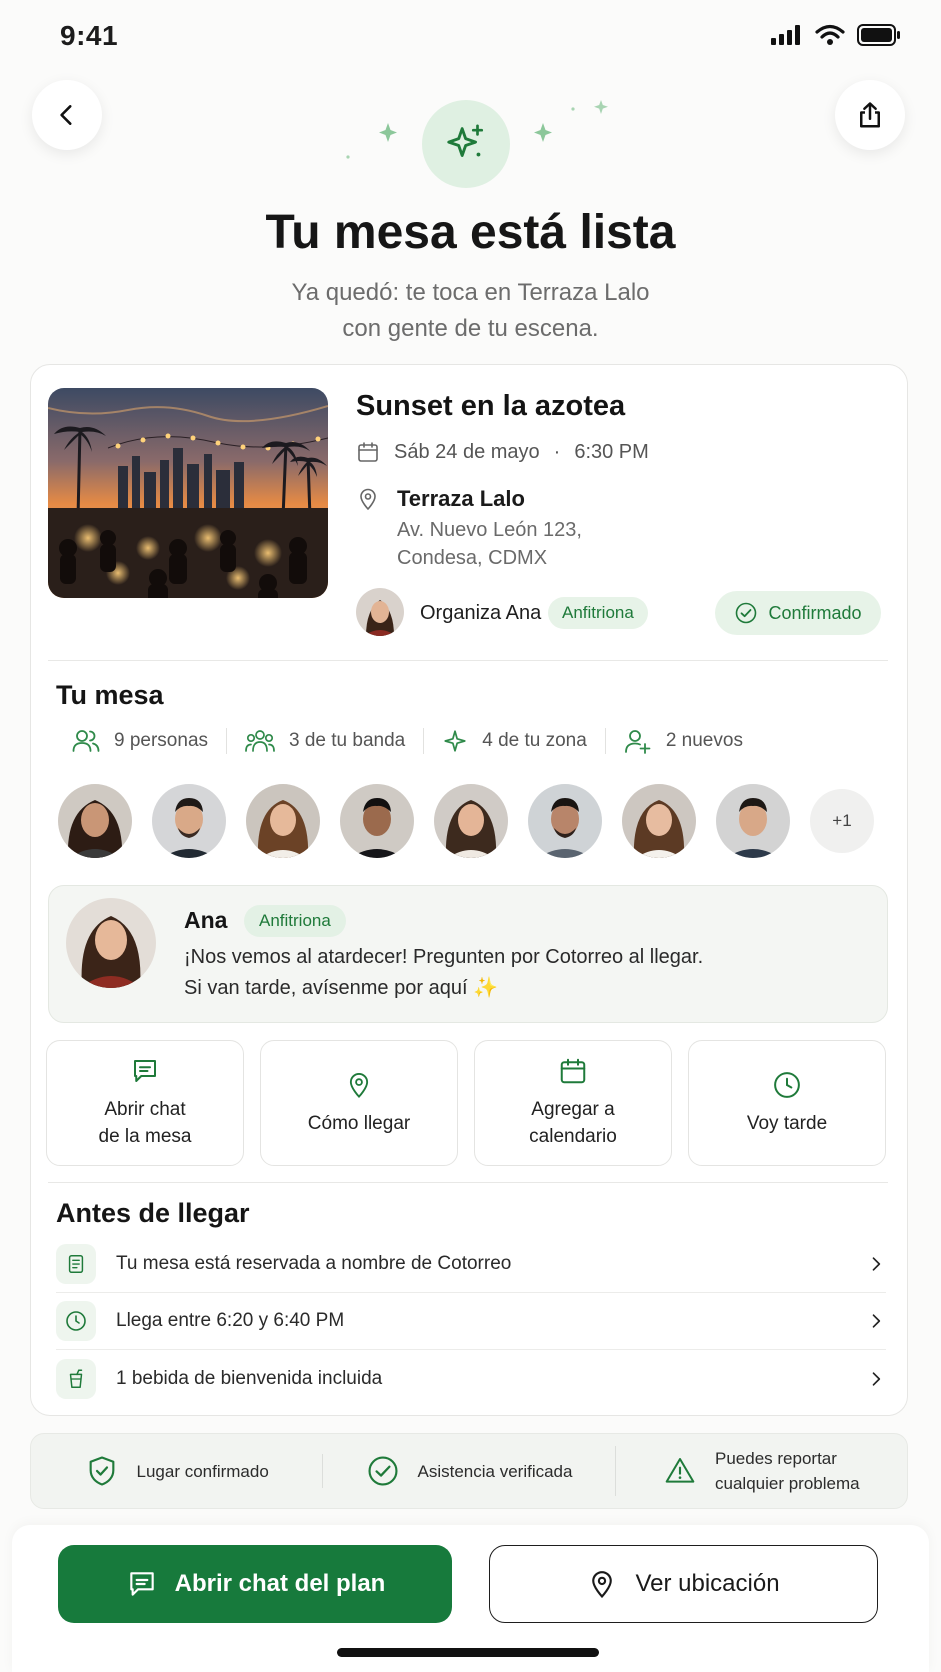 Image resolution: width=941 pixels, height=1672 pixels. I want to click on organizer-name: Organiza Ana, so click(481, 613).